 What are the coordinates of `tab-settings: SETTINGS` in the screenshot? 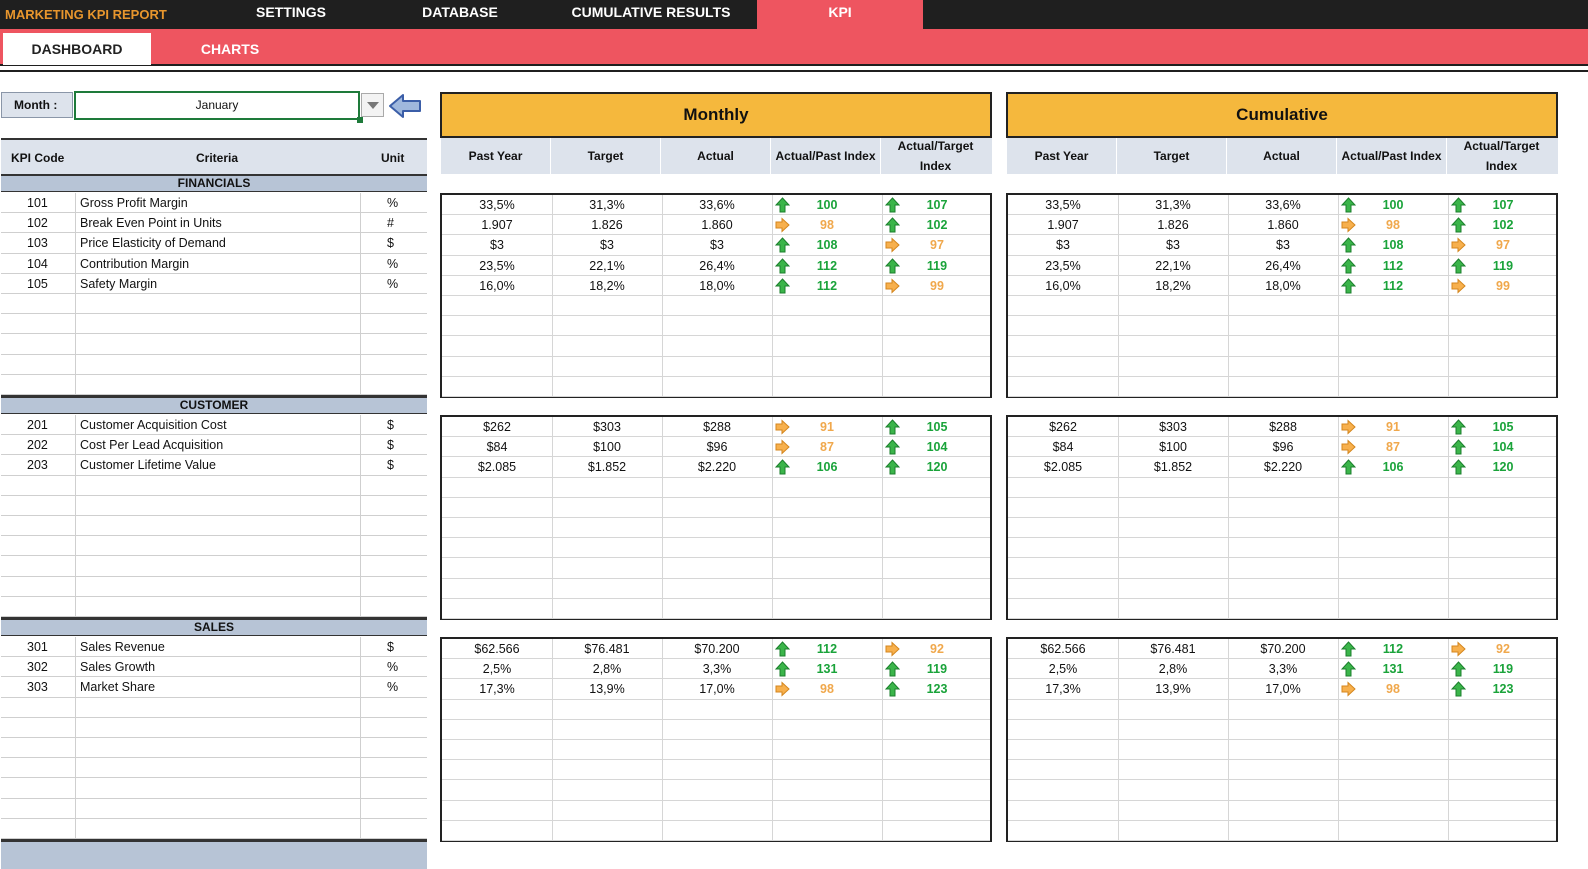 It's located at (291, 14).